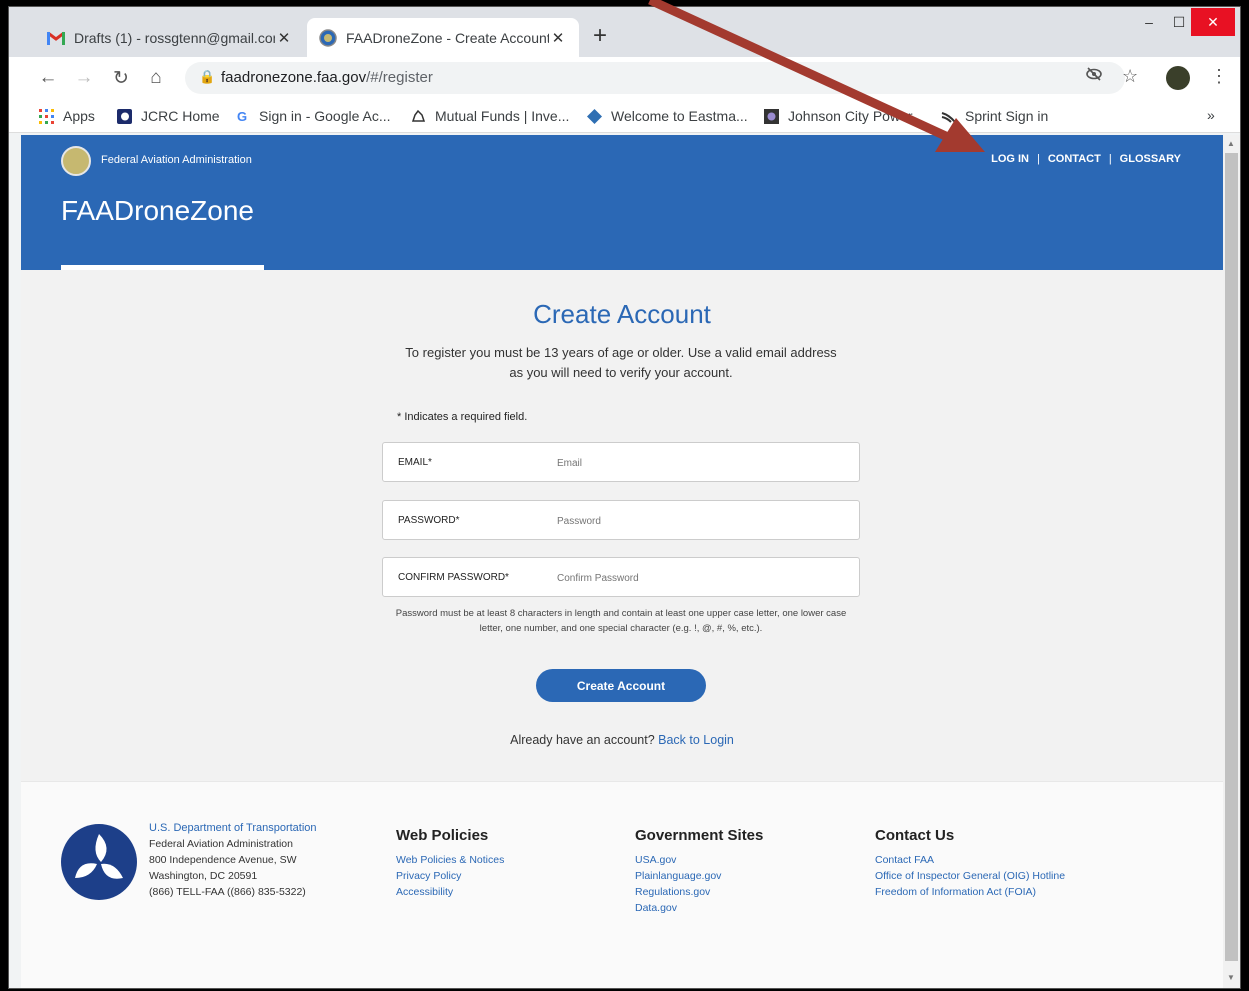 The image size is (1249, 991). What do you see at coordinates (79, 116) in the screenshot?
I see `bookmark-label: Apps` at bounding box center [79, 116].